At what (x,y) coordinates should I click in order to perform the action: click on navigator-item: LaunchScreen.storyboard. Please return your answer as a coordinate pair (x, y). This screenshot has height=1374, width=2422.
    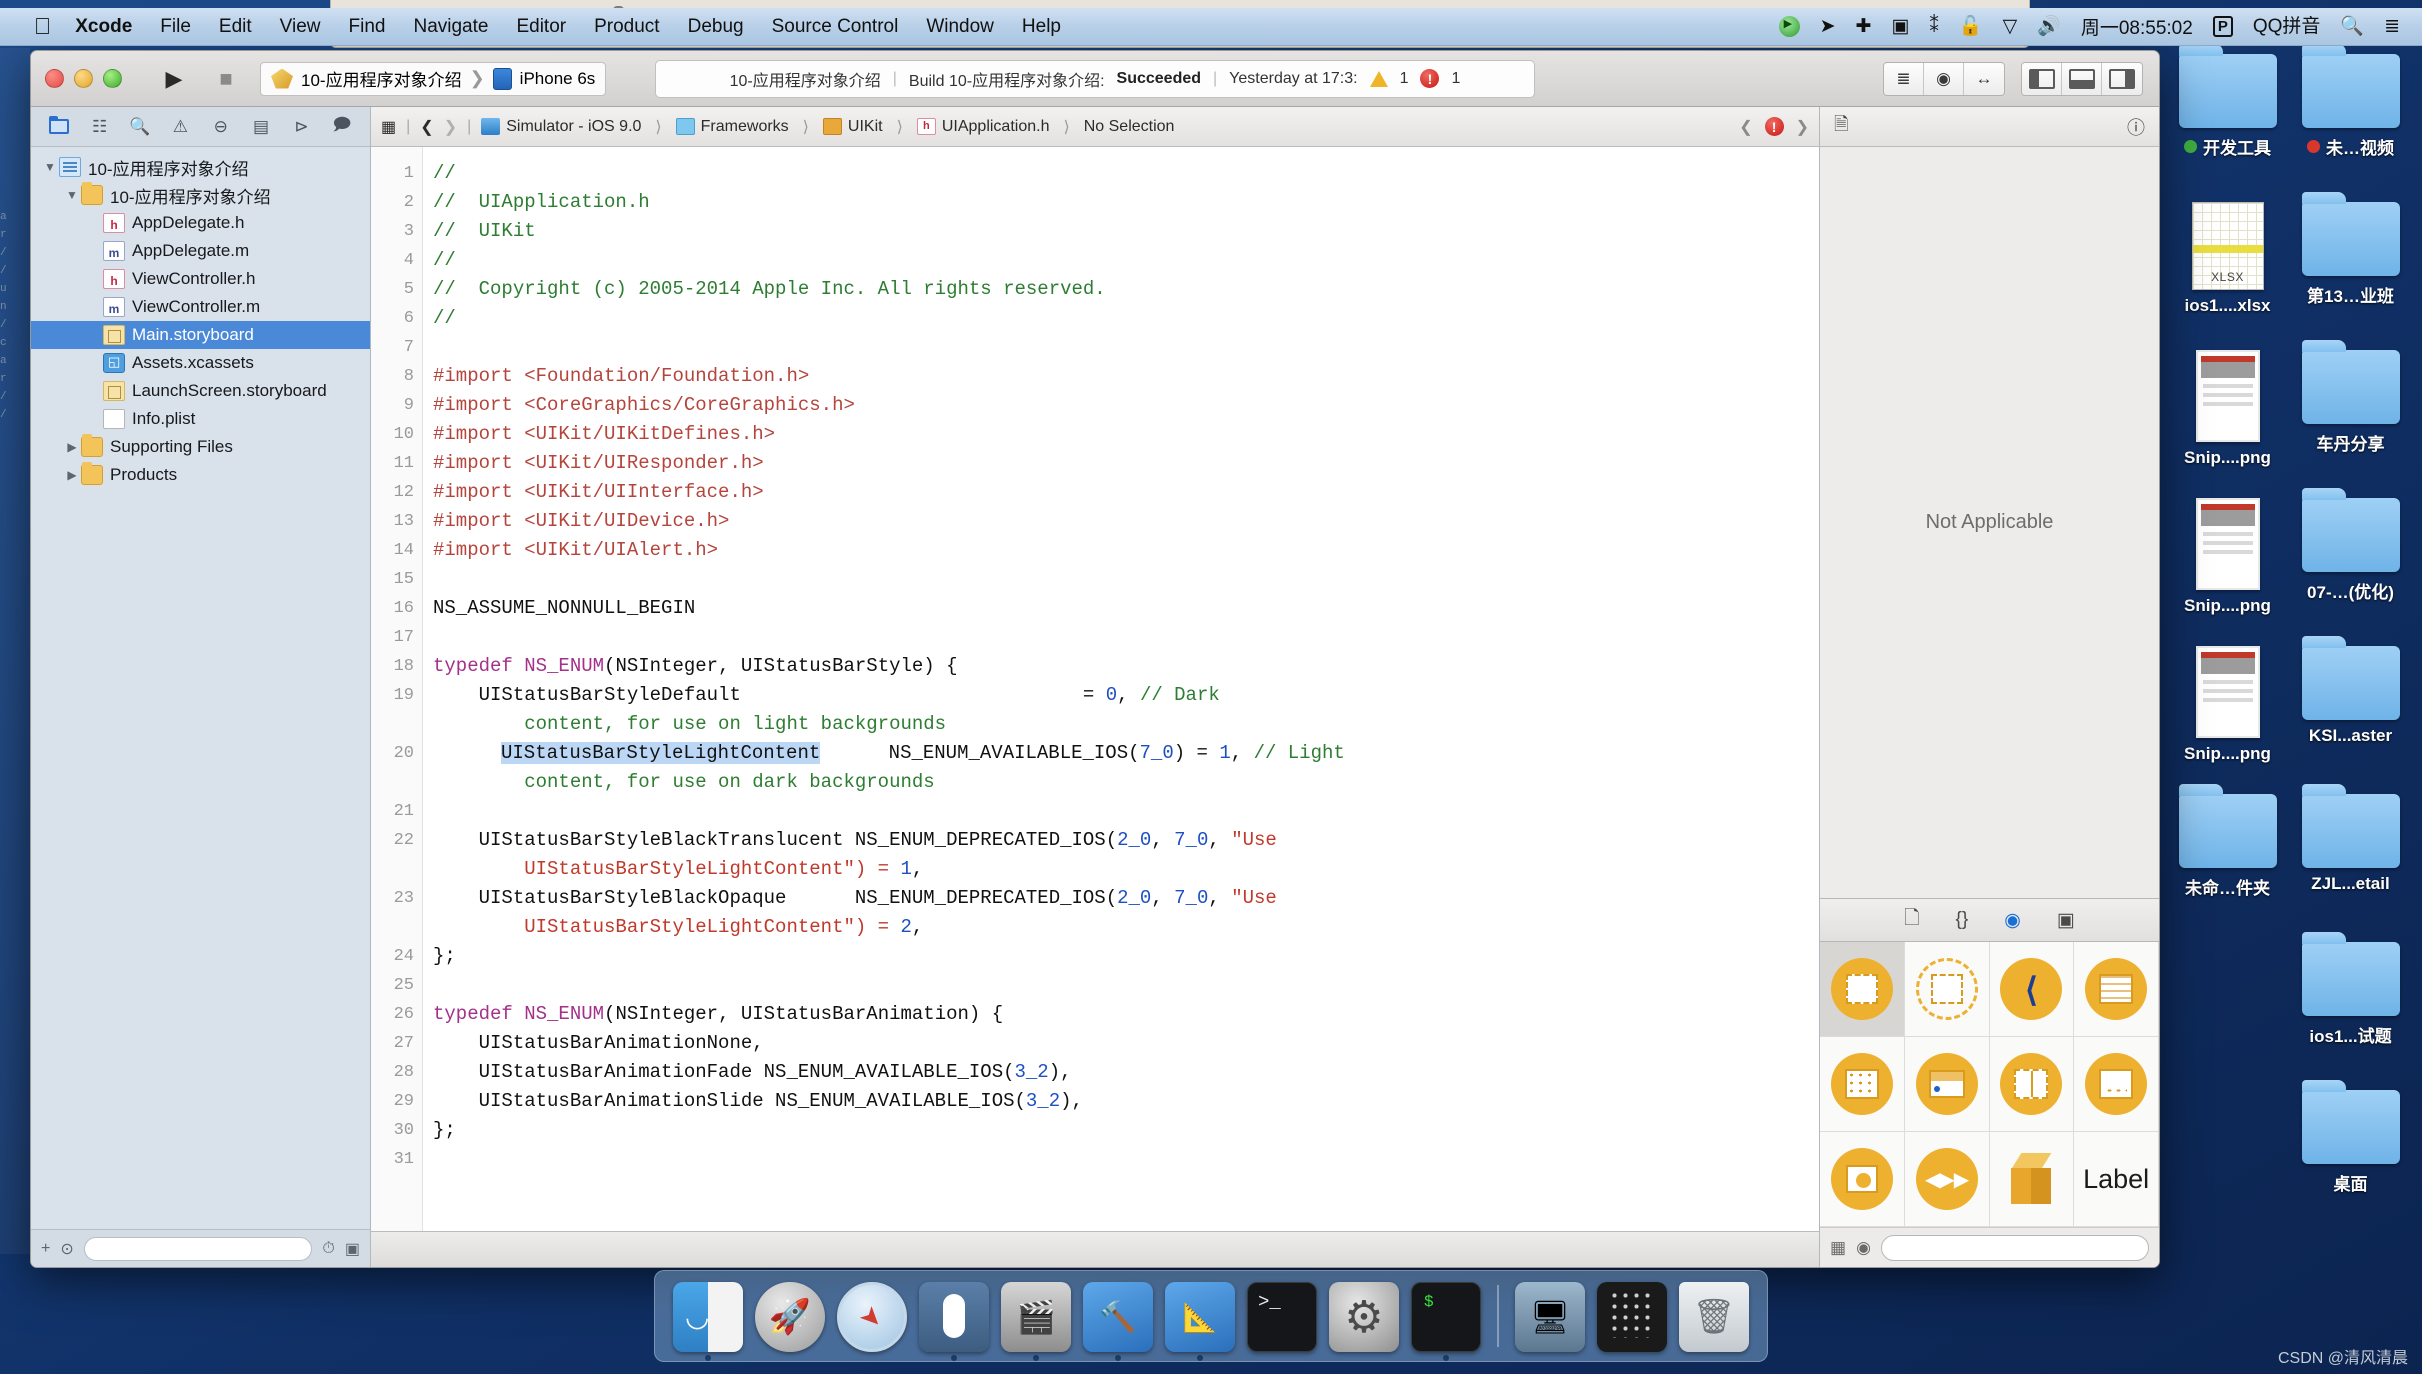
    Looking at the image, I should click on (200, 391).